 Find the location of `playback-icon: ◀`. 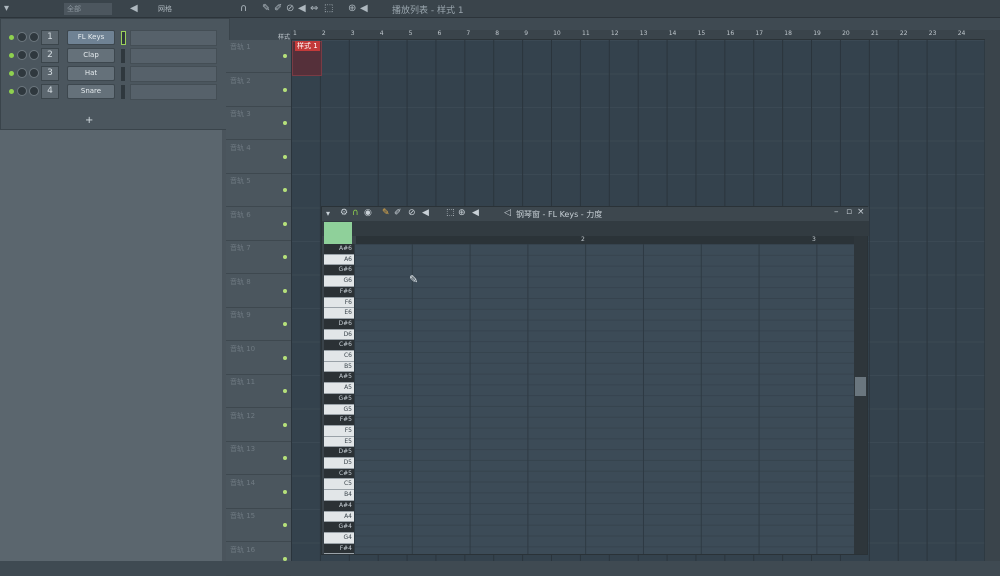

playback-icon: ◀ is located at coordinates (475, 213).